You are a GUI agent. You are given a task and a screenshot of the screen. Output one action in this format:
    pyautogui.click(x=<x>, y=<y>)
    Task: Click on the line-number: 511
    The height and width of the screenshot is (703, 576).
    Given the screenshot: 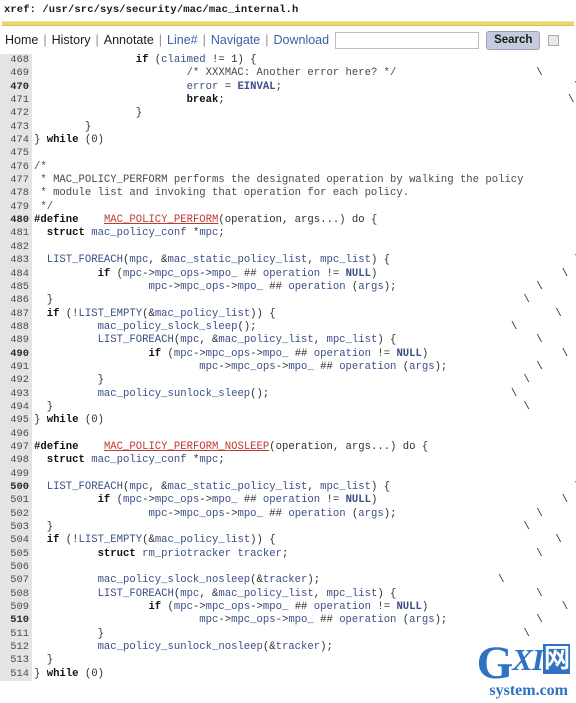 What is the action you would take?
    pyautogui.click(x=16, y=634)
    